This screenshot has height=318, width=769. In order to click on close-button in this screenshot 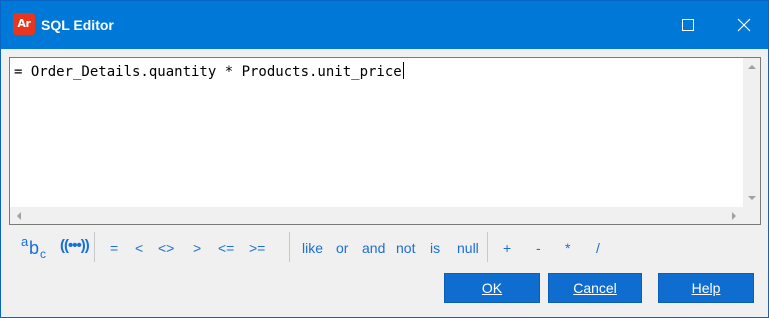, I will do `click(744, 25)`.